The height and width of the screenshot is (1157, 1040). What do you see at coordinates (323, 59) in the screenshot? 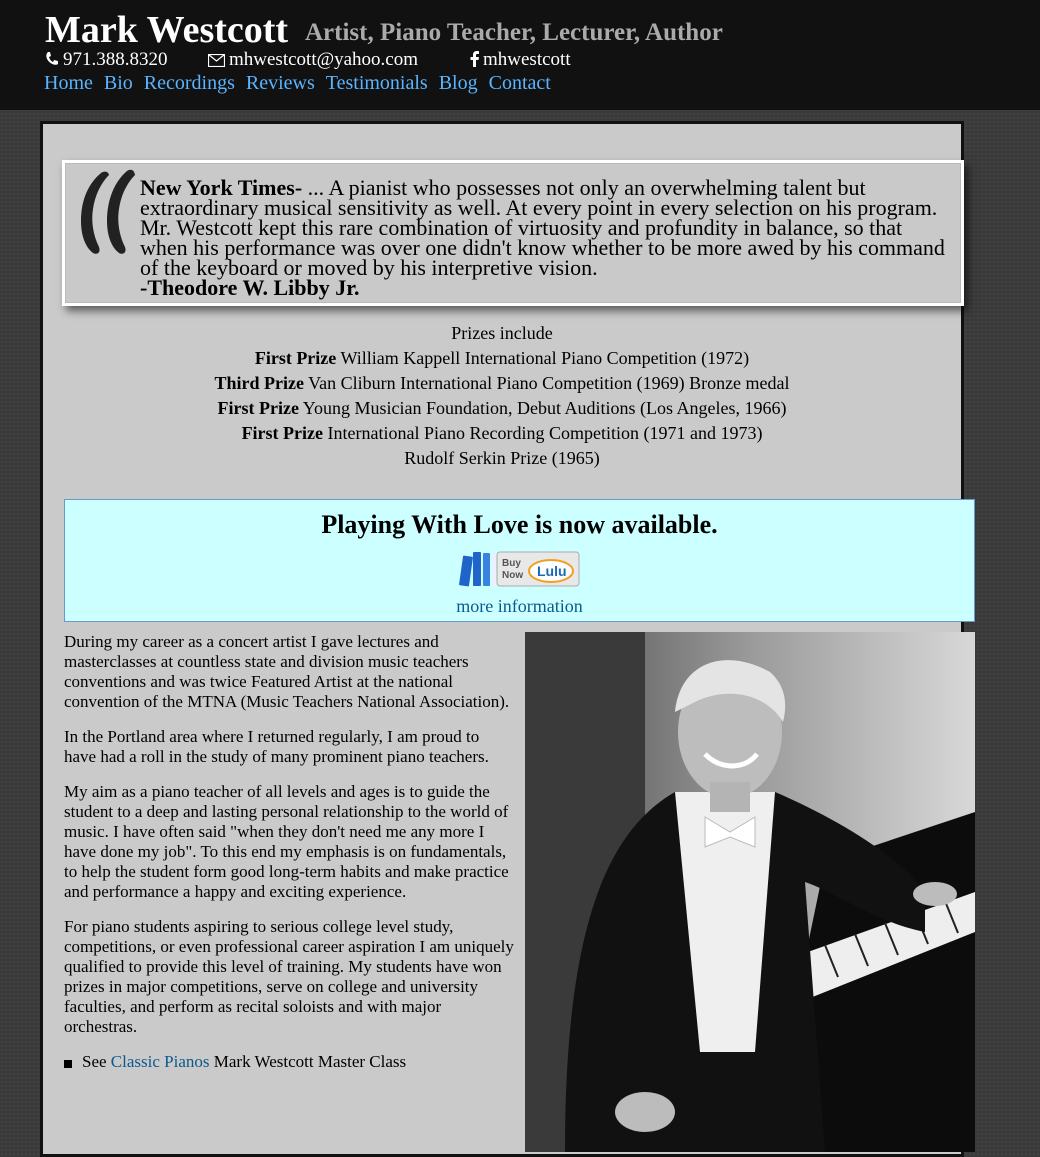
I see `email-address: mhwestcott@yahoo.com` at bounding box center [323, 59].